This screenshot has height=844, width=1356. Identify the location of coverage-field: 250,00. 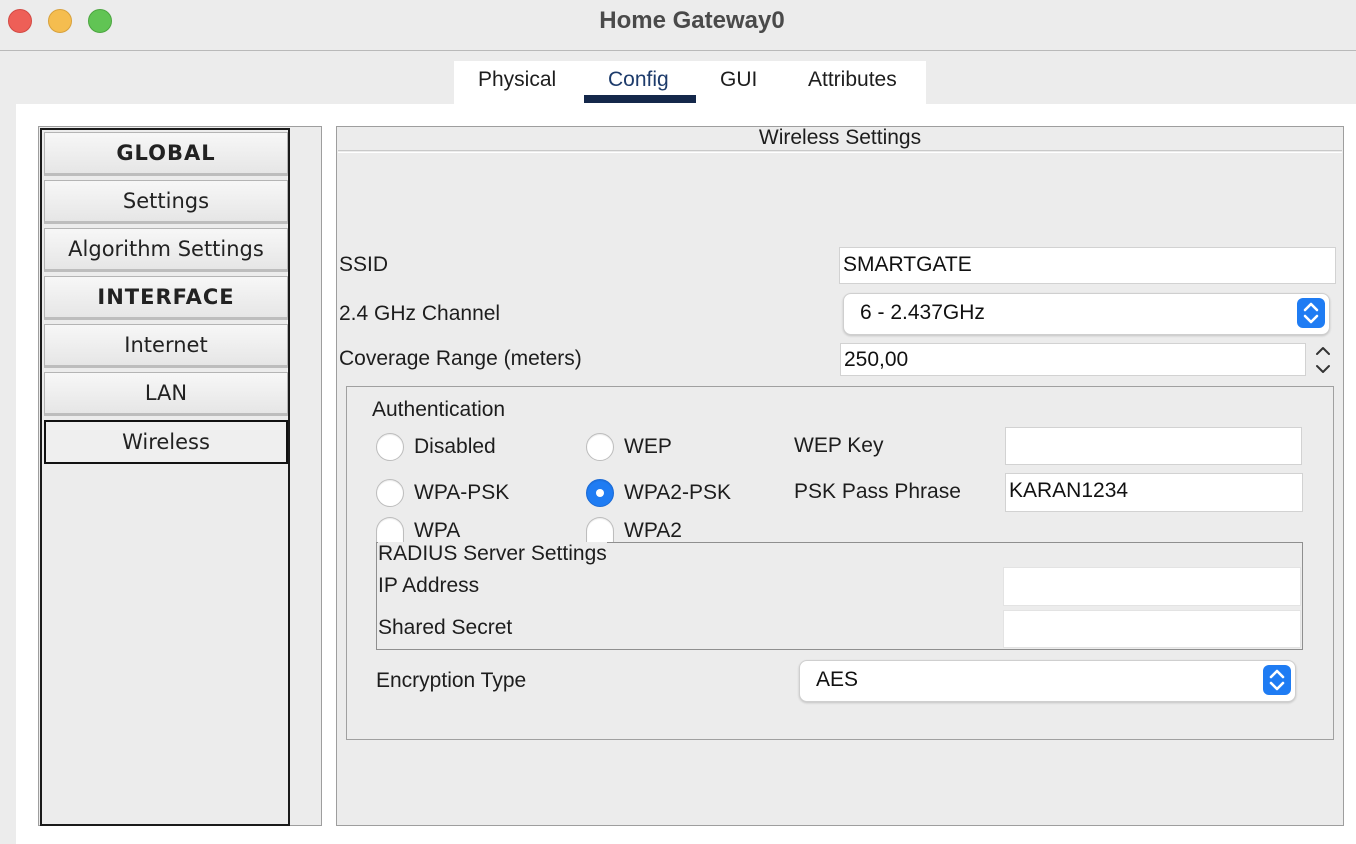
(1073, 359).